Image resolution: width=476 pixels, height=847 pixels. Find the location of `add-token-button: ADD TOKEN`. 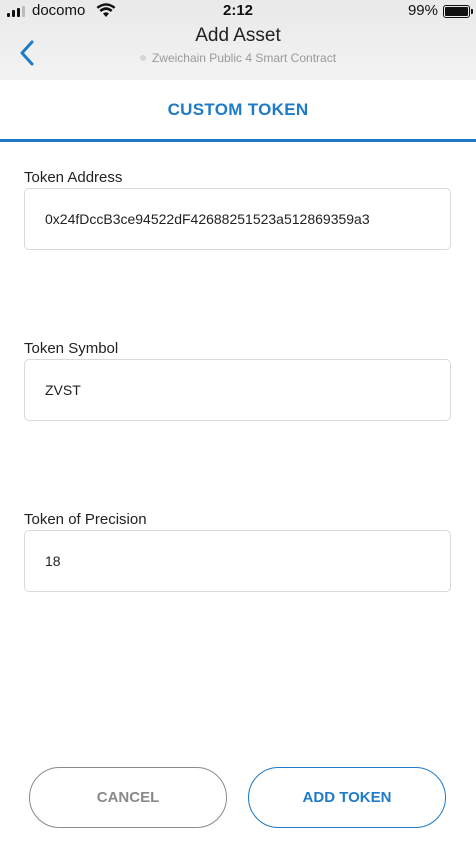

add-token-button: ADD TOKEN is located at coordinates (347, 797).